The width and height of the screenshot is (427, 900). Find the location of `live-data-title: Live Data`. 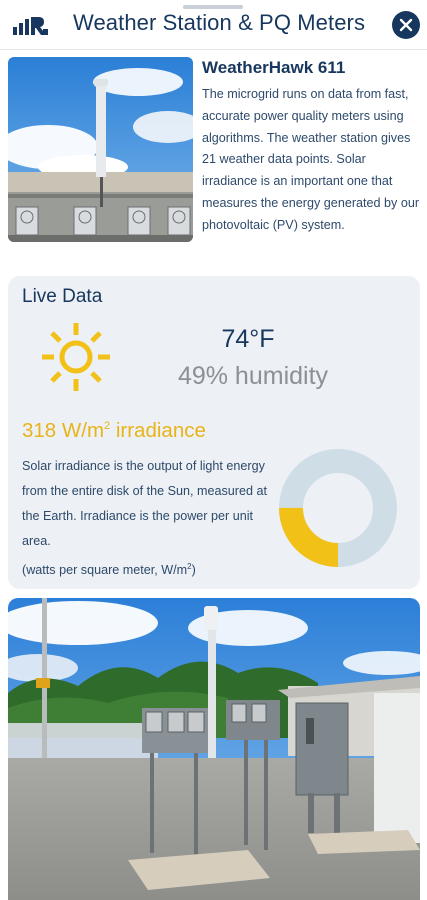

live-data-title: Live Data is located at coordinates (62, 296).